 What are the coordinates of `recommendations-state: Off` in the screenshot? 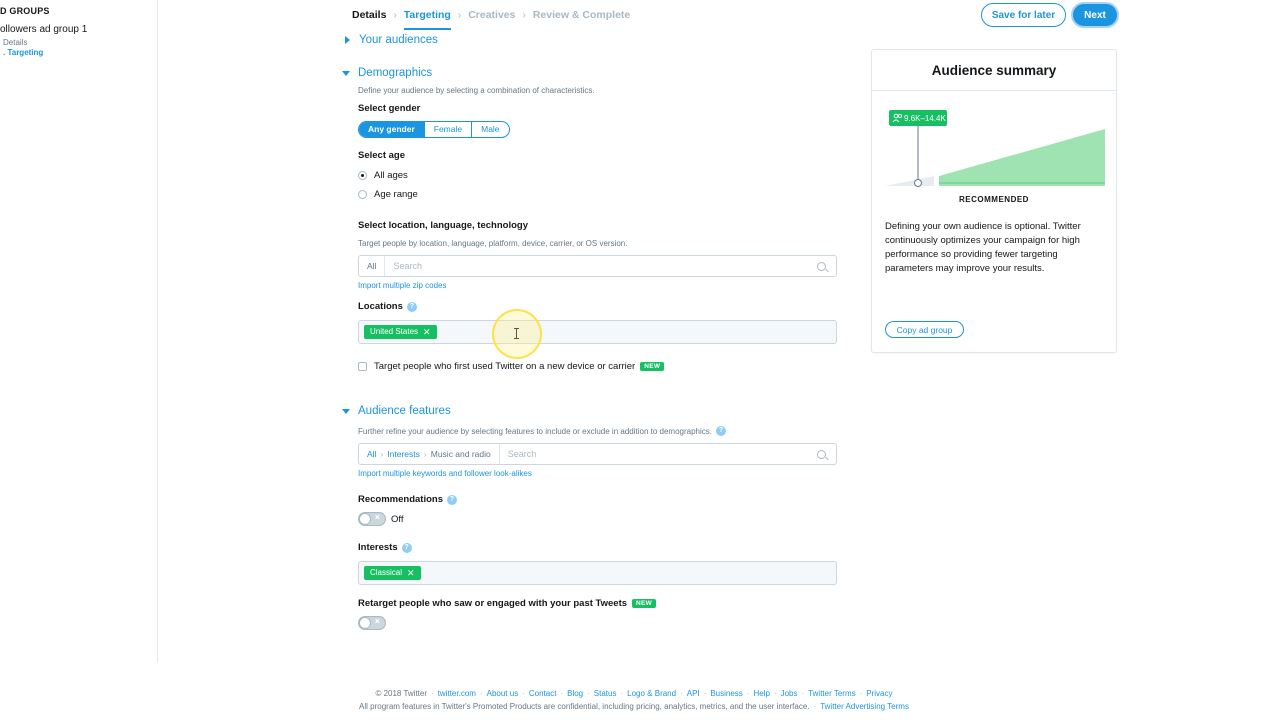 It's located at (397, 519).